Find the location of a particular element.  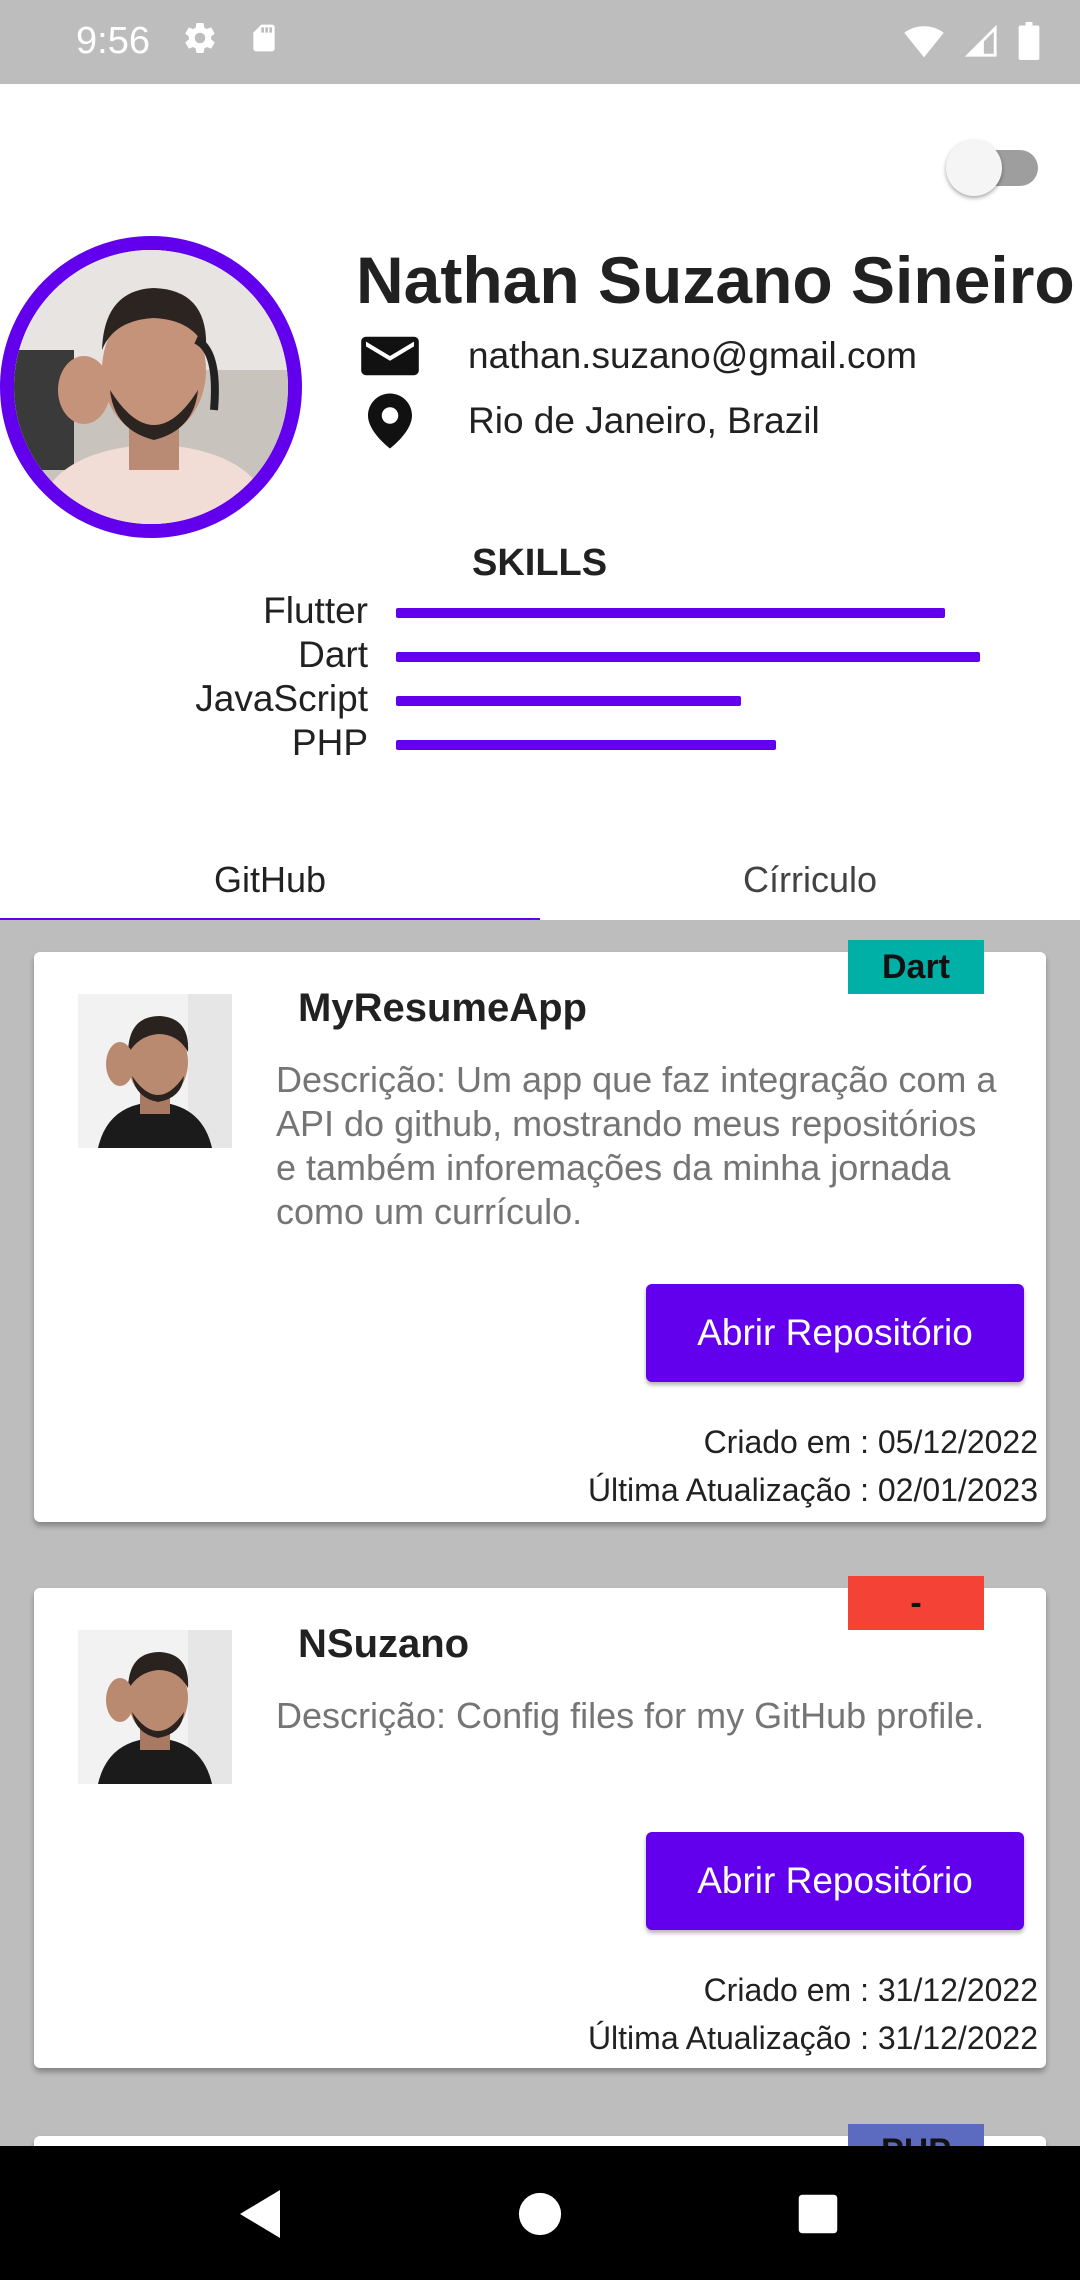

wifi-icon is located at coordinates (924, 43).